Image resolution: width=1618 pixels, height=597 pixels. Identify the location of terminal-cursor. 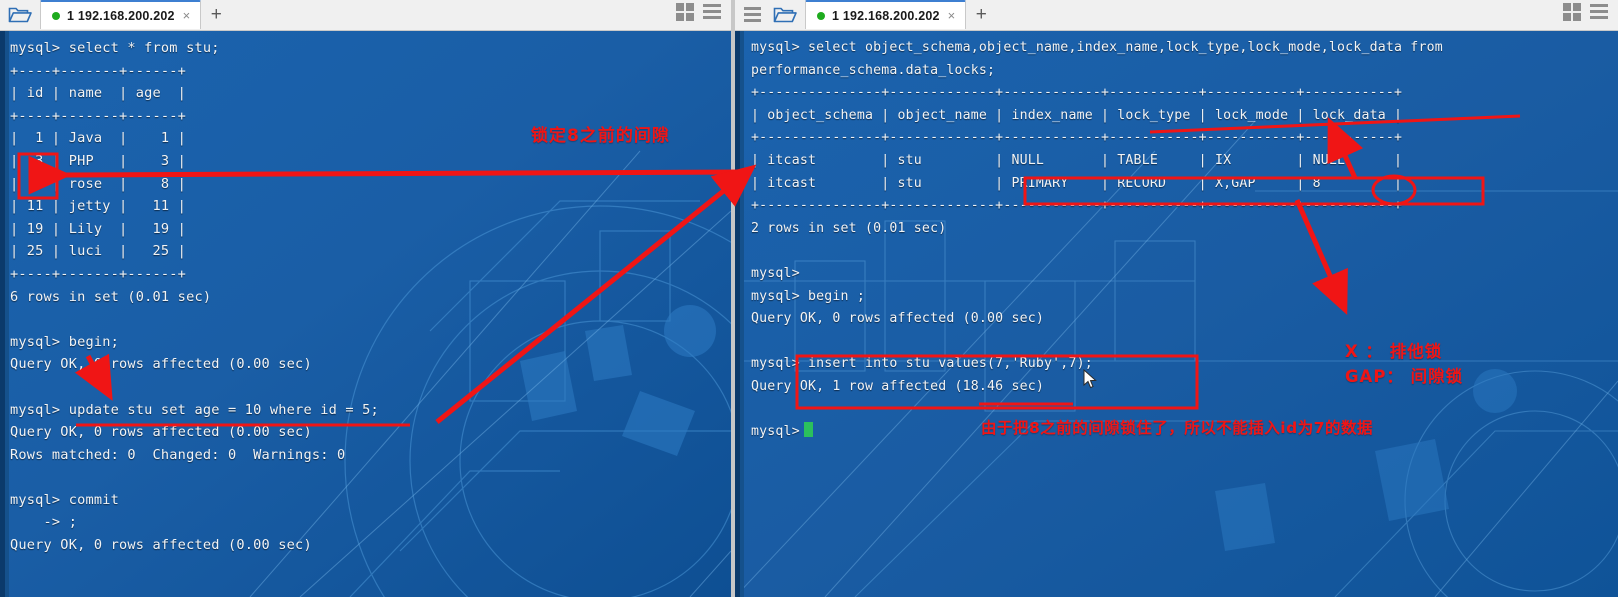
(808, 430).